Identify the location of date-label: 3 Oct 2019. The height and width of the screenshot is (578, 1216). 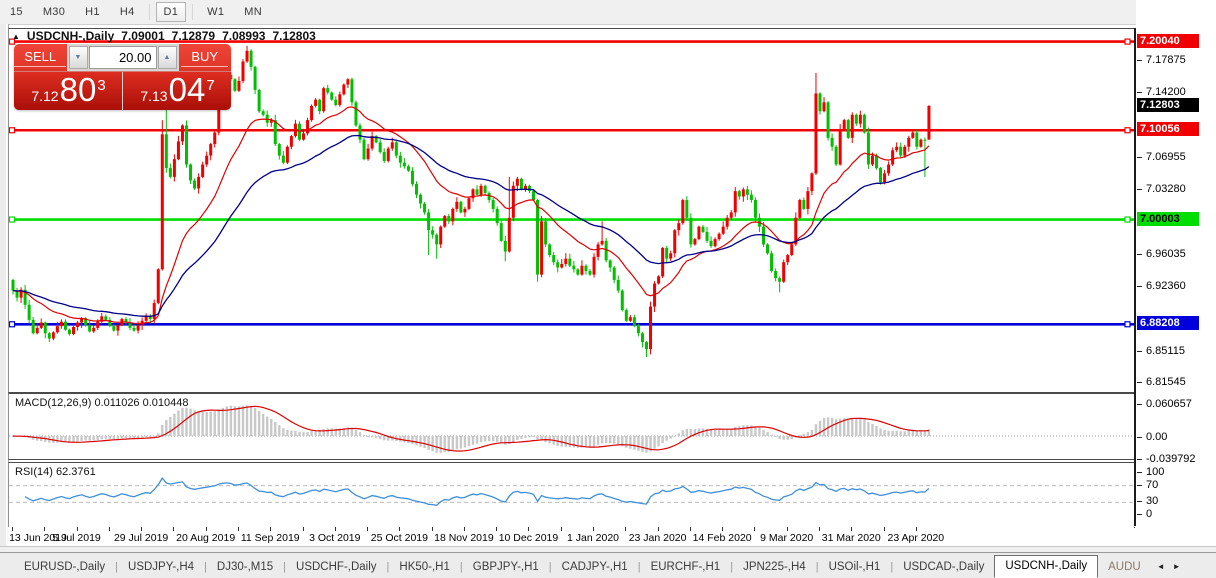
(335, 538).